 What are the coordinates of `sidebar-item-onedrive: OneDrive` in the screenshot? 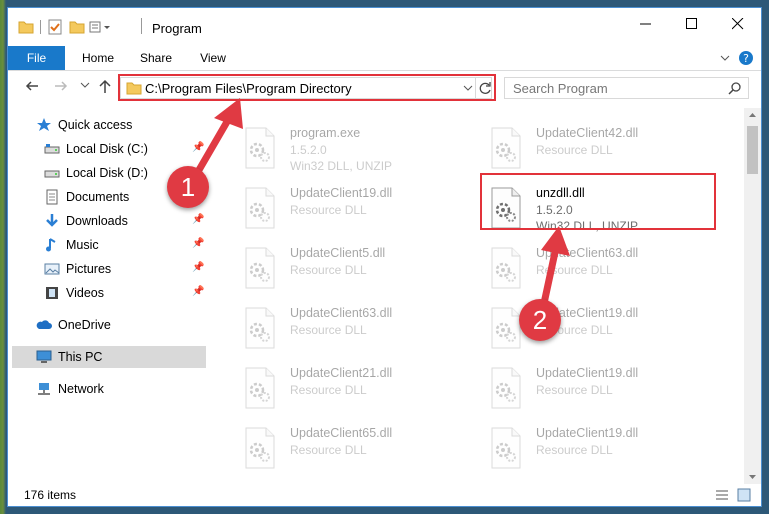 It's located at (107, 325).